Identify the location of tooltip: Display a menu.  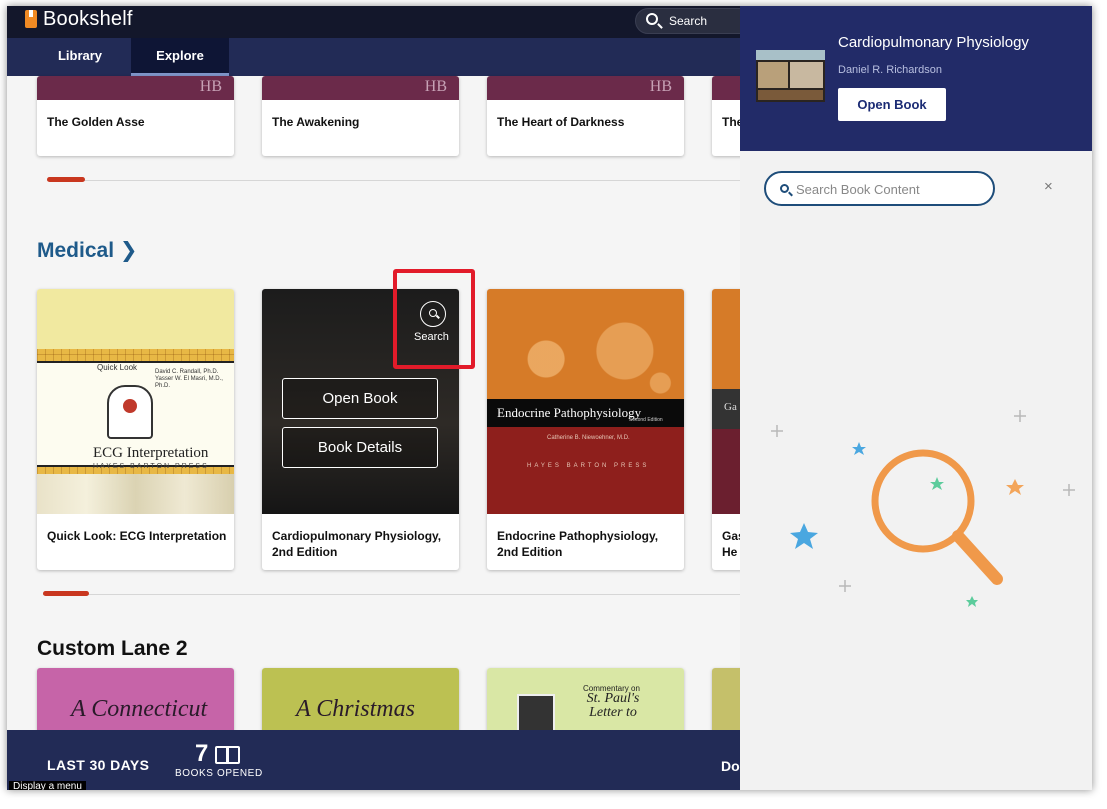
(47, 785).